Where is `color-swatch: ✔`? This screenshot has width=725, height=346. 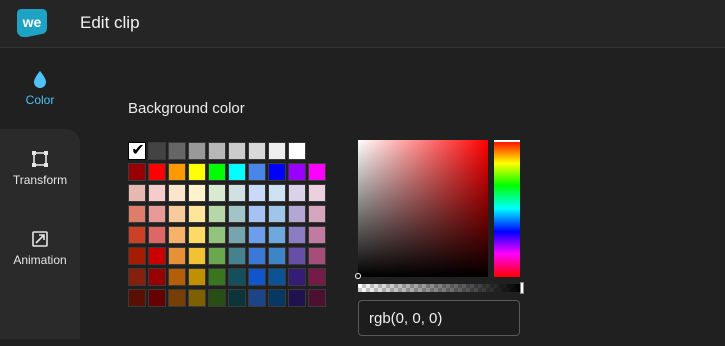 color-swatch: ✔ is located at coordinates (137, 151).